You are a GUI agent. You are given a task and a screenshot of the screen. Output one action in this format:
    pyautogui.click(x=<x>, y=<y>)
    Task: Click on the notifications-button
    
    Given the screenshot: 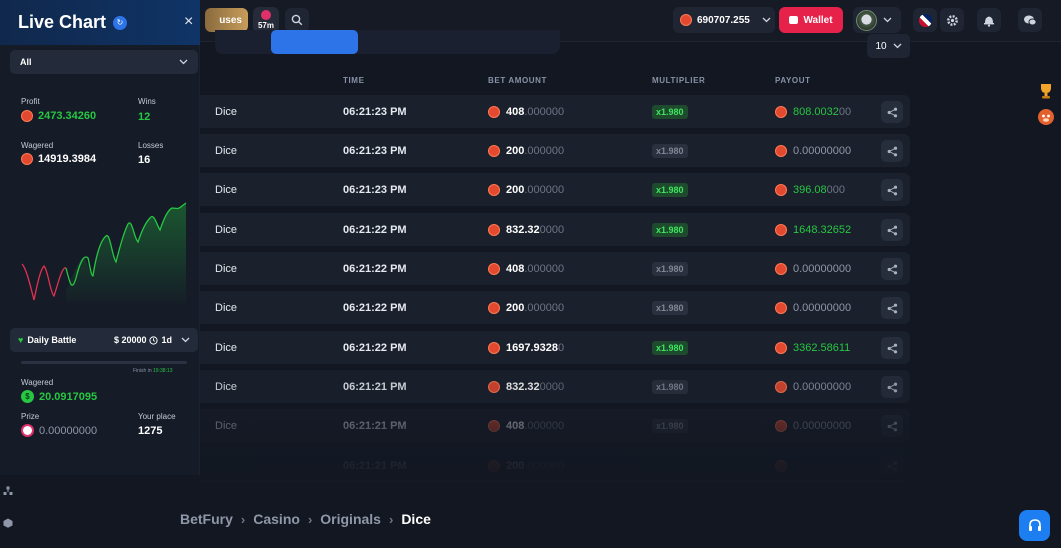 What is the action you would take?
    pyautogui.click(x=989, y=20)
    